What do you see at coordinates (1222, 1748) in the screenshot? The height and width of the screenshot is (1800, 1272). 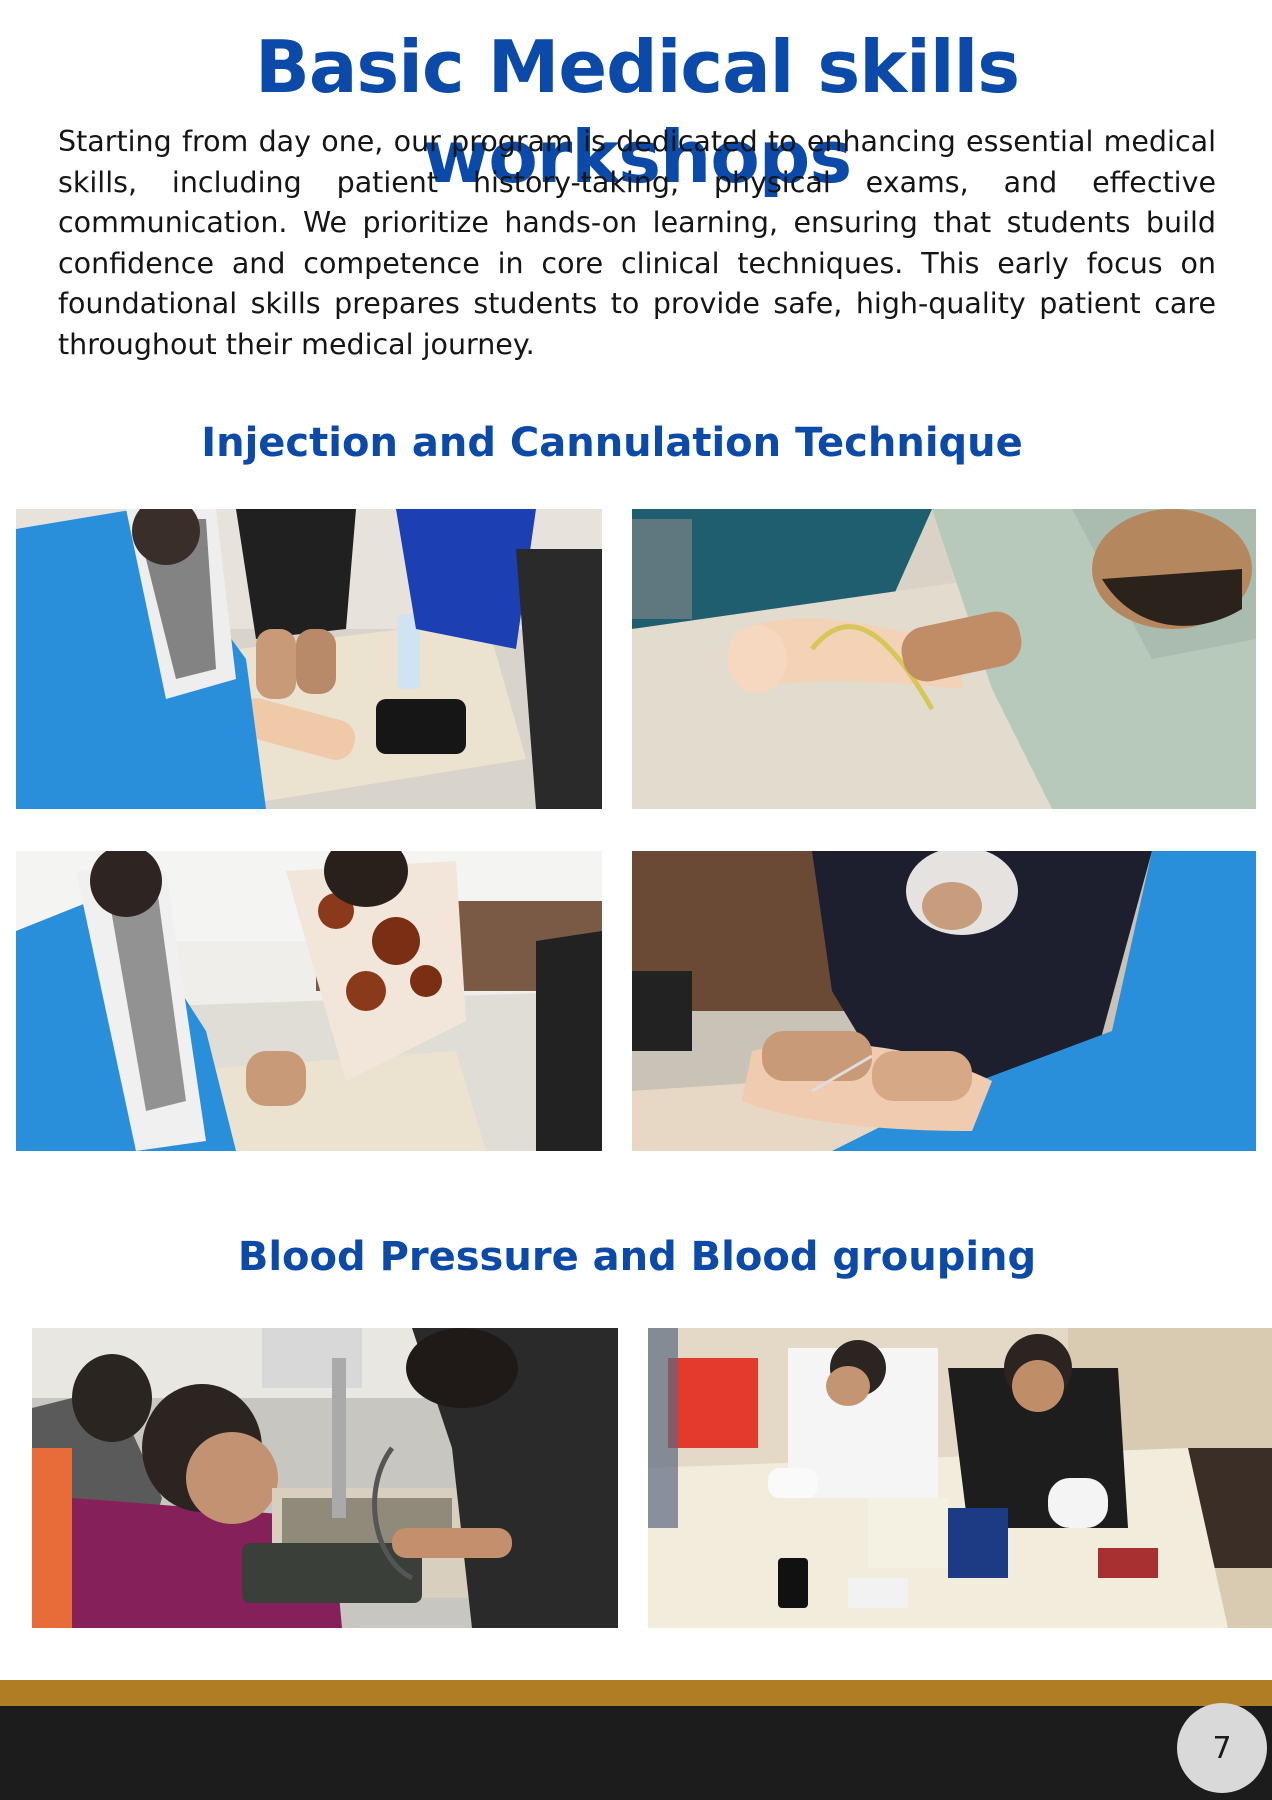 I see `page-number-badge: 7` at bounding box center [1222, 1748].